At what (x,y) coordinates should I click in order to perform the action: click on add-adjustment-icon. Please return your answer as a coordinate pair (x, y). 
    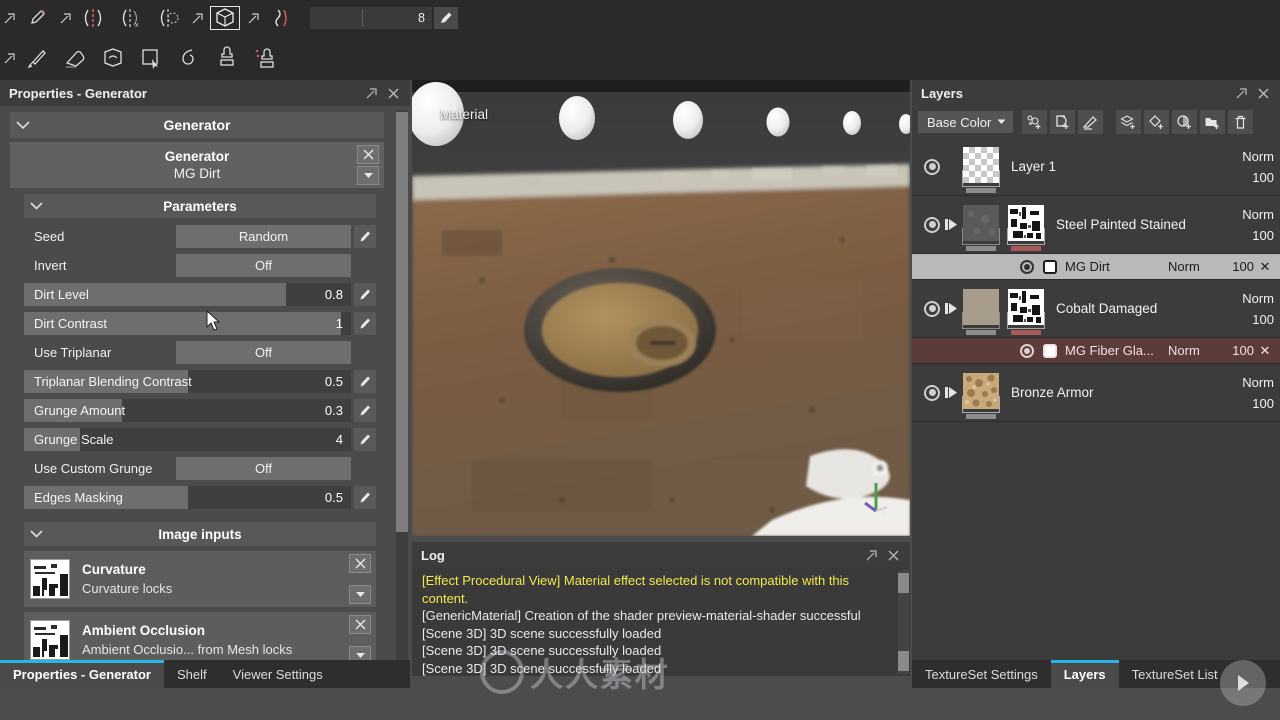
    Looking at the image, I should click on (1185, 122).